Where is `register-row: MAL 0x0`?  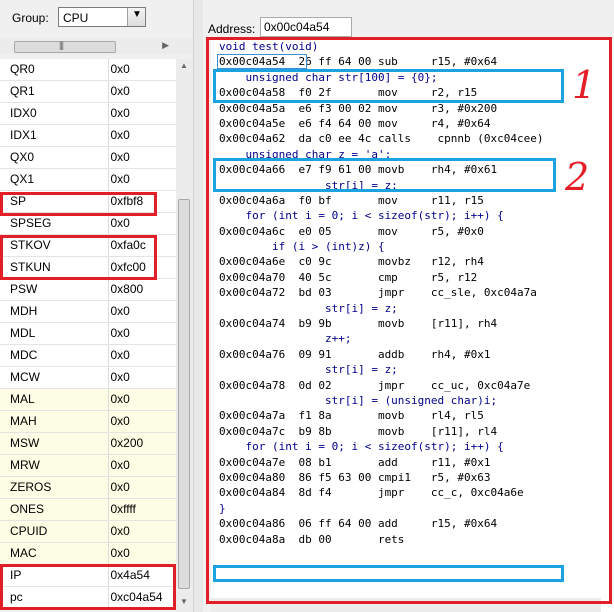
register-row: MAL 0x0 is located at coordinates (88, 399).